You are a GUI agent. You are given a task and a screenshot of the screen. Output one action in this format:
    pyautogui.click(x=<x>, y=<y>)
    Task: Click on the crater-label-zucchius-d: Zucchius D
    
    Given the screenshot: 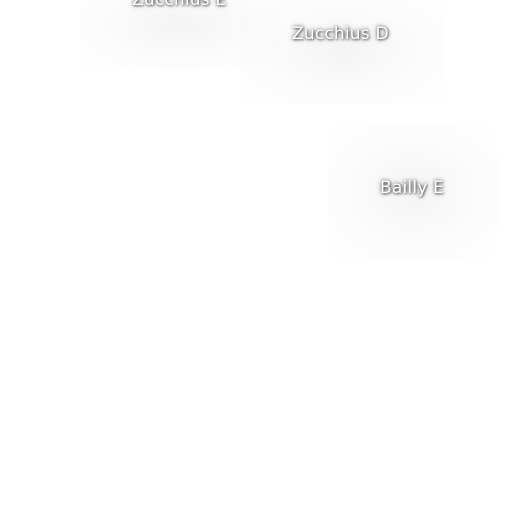 What is the action you would take?
    pyautogui.click(x=340, y=34)
    